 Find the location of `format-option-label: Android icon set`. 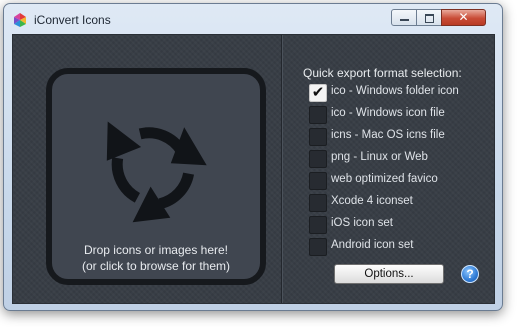

format-option-label: Android icon set is located at coordinates (372, 245).